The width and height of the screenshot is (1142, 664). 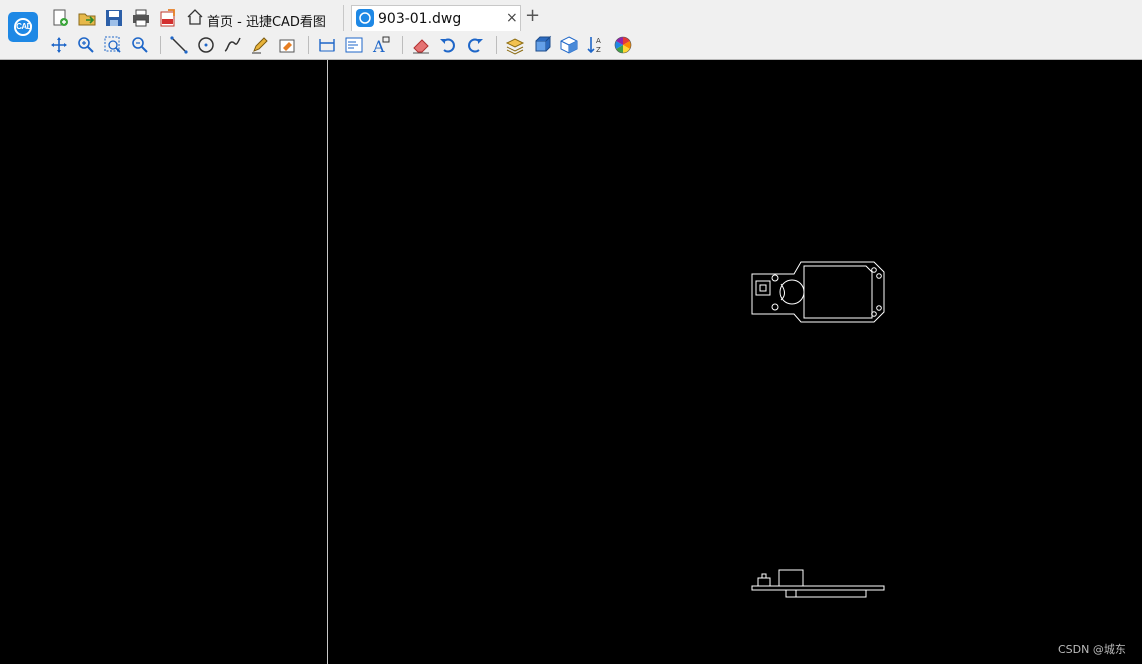 What do you see at coordinates (354, 45) in the screenshot?
I see `layout-icon` at bounding box center [354, 45].